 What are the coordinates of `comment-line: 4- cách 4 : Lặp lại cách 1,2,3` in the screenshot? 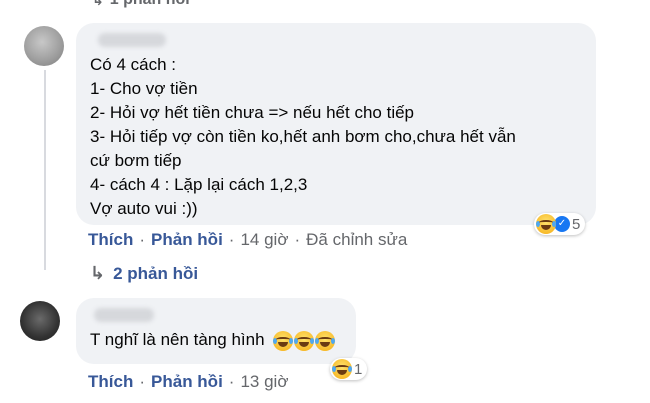 It's located at (199, 184).